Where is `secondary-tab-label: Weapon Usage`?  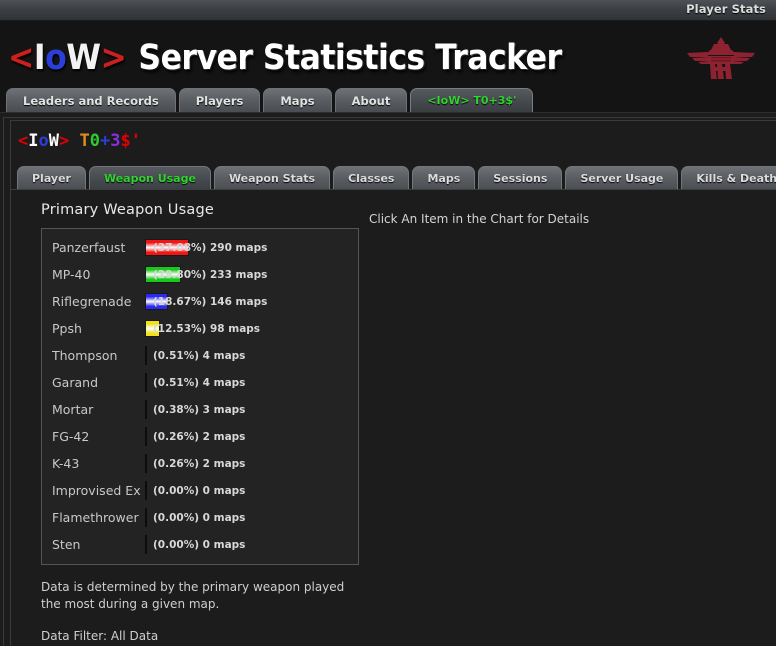 secondary-tab-label: Weapon Usage is located at coordinates (149, 178).